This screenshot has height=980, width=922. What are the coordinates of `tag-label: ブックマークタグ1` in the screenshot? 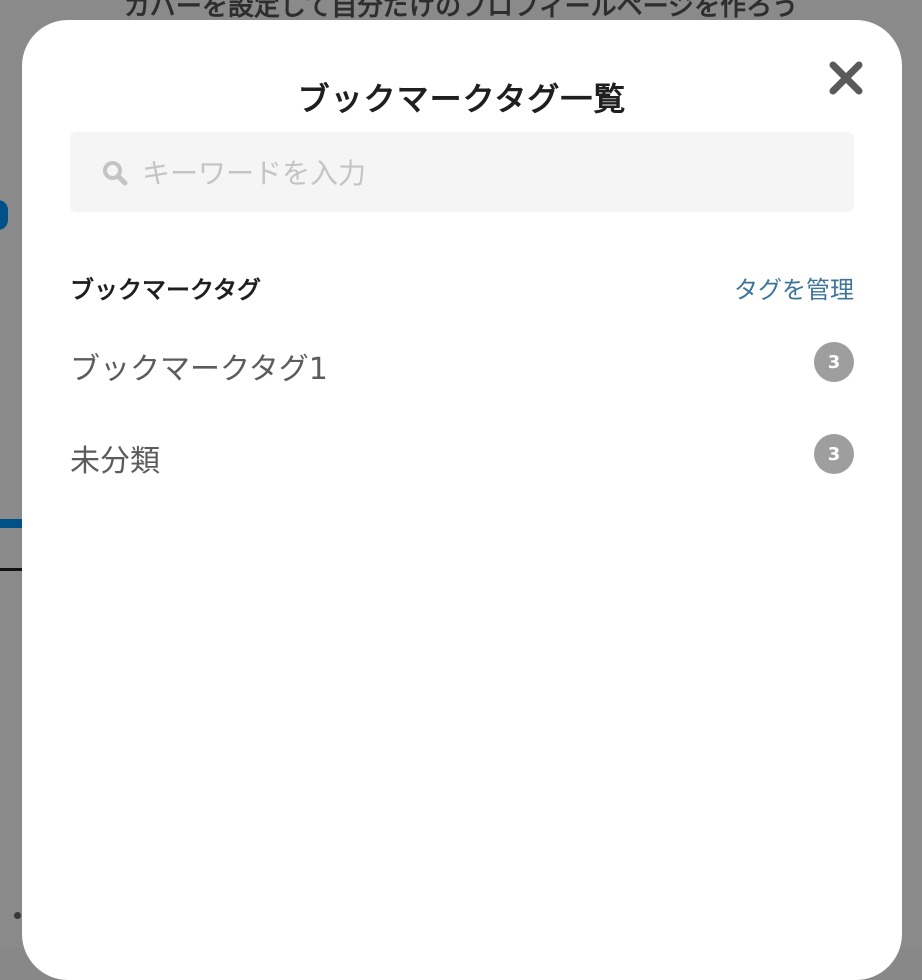 It's located at (199, 369).